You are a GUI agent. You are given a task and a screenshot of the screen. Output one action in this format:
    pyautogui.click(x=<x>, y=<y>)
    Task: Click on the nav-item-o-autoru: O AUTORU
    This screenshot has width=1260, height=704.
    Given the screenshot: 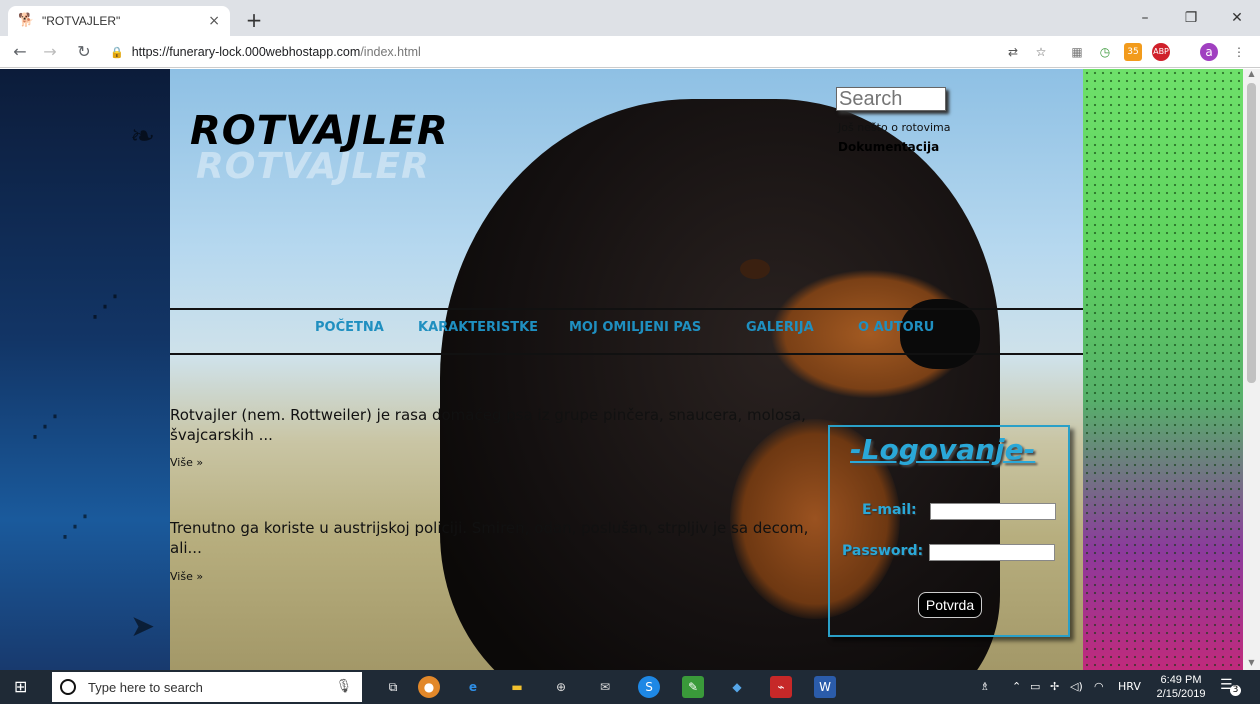 What is the action you would take?
    pyautogui.click(x=896, y=327)
    